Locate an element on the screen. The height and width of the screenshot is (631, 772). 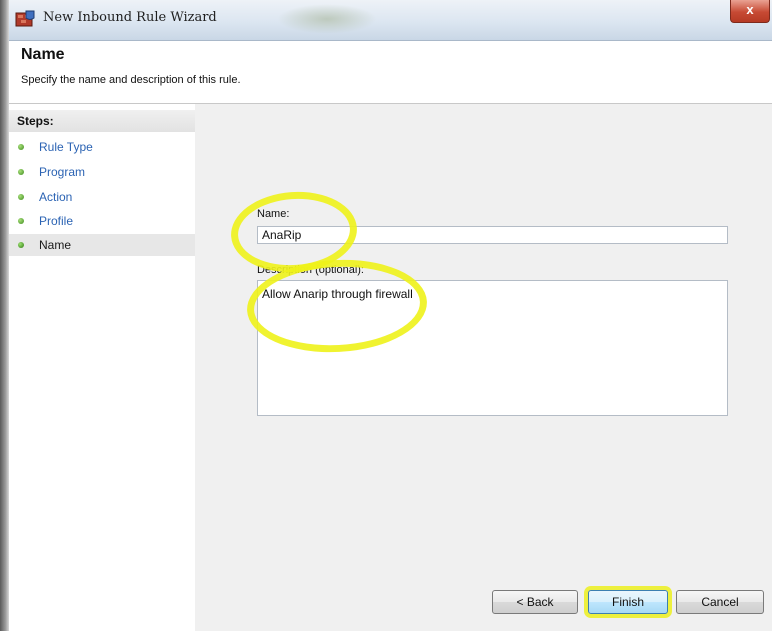
step-rule-type: Rule Type is located at coordinates (102, 147).